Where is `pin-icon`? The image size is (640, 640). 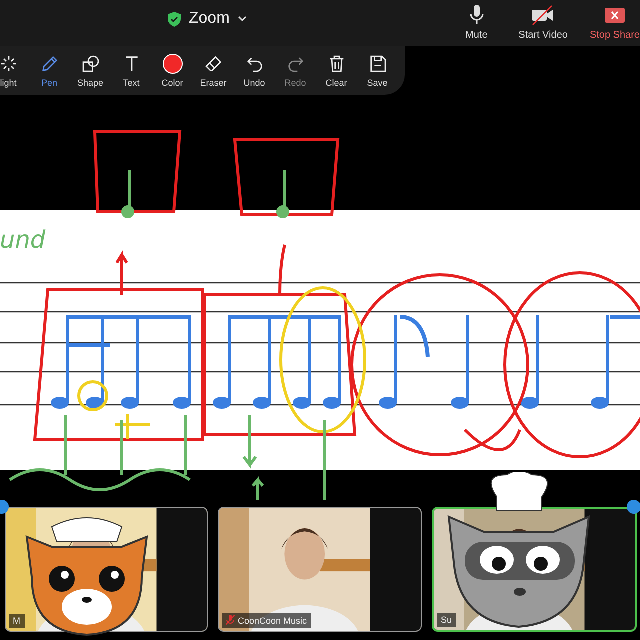
pin-icon is located at coordinates (633, 507).